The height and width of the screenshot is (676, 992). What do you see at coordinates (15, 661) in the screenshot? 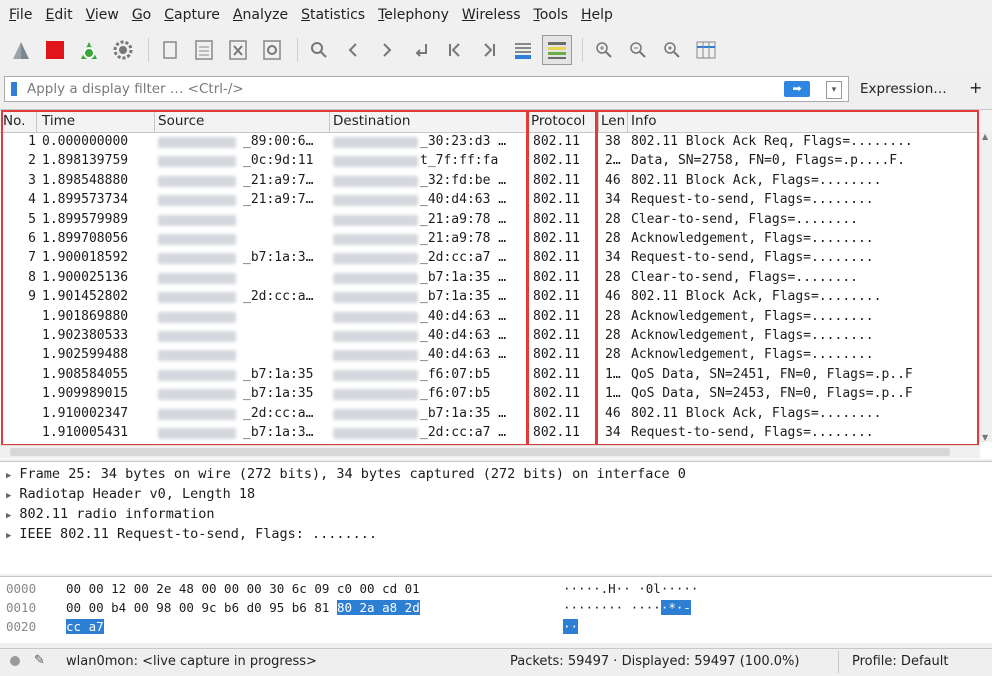
I see `expert-info-icon` at bounding box center [15, 661].